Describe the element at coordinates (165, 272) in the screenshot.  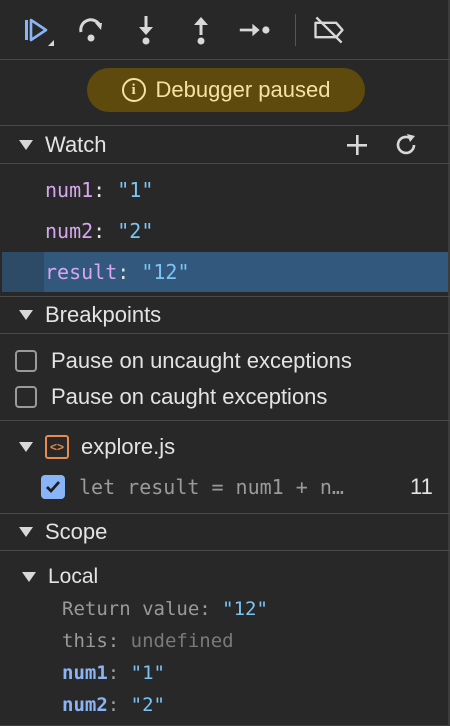
I see `watch-value: "12"` at that location.